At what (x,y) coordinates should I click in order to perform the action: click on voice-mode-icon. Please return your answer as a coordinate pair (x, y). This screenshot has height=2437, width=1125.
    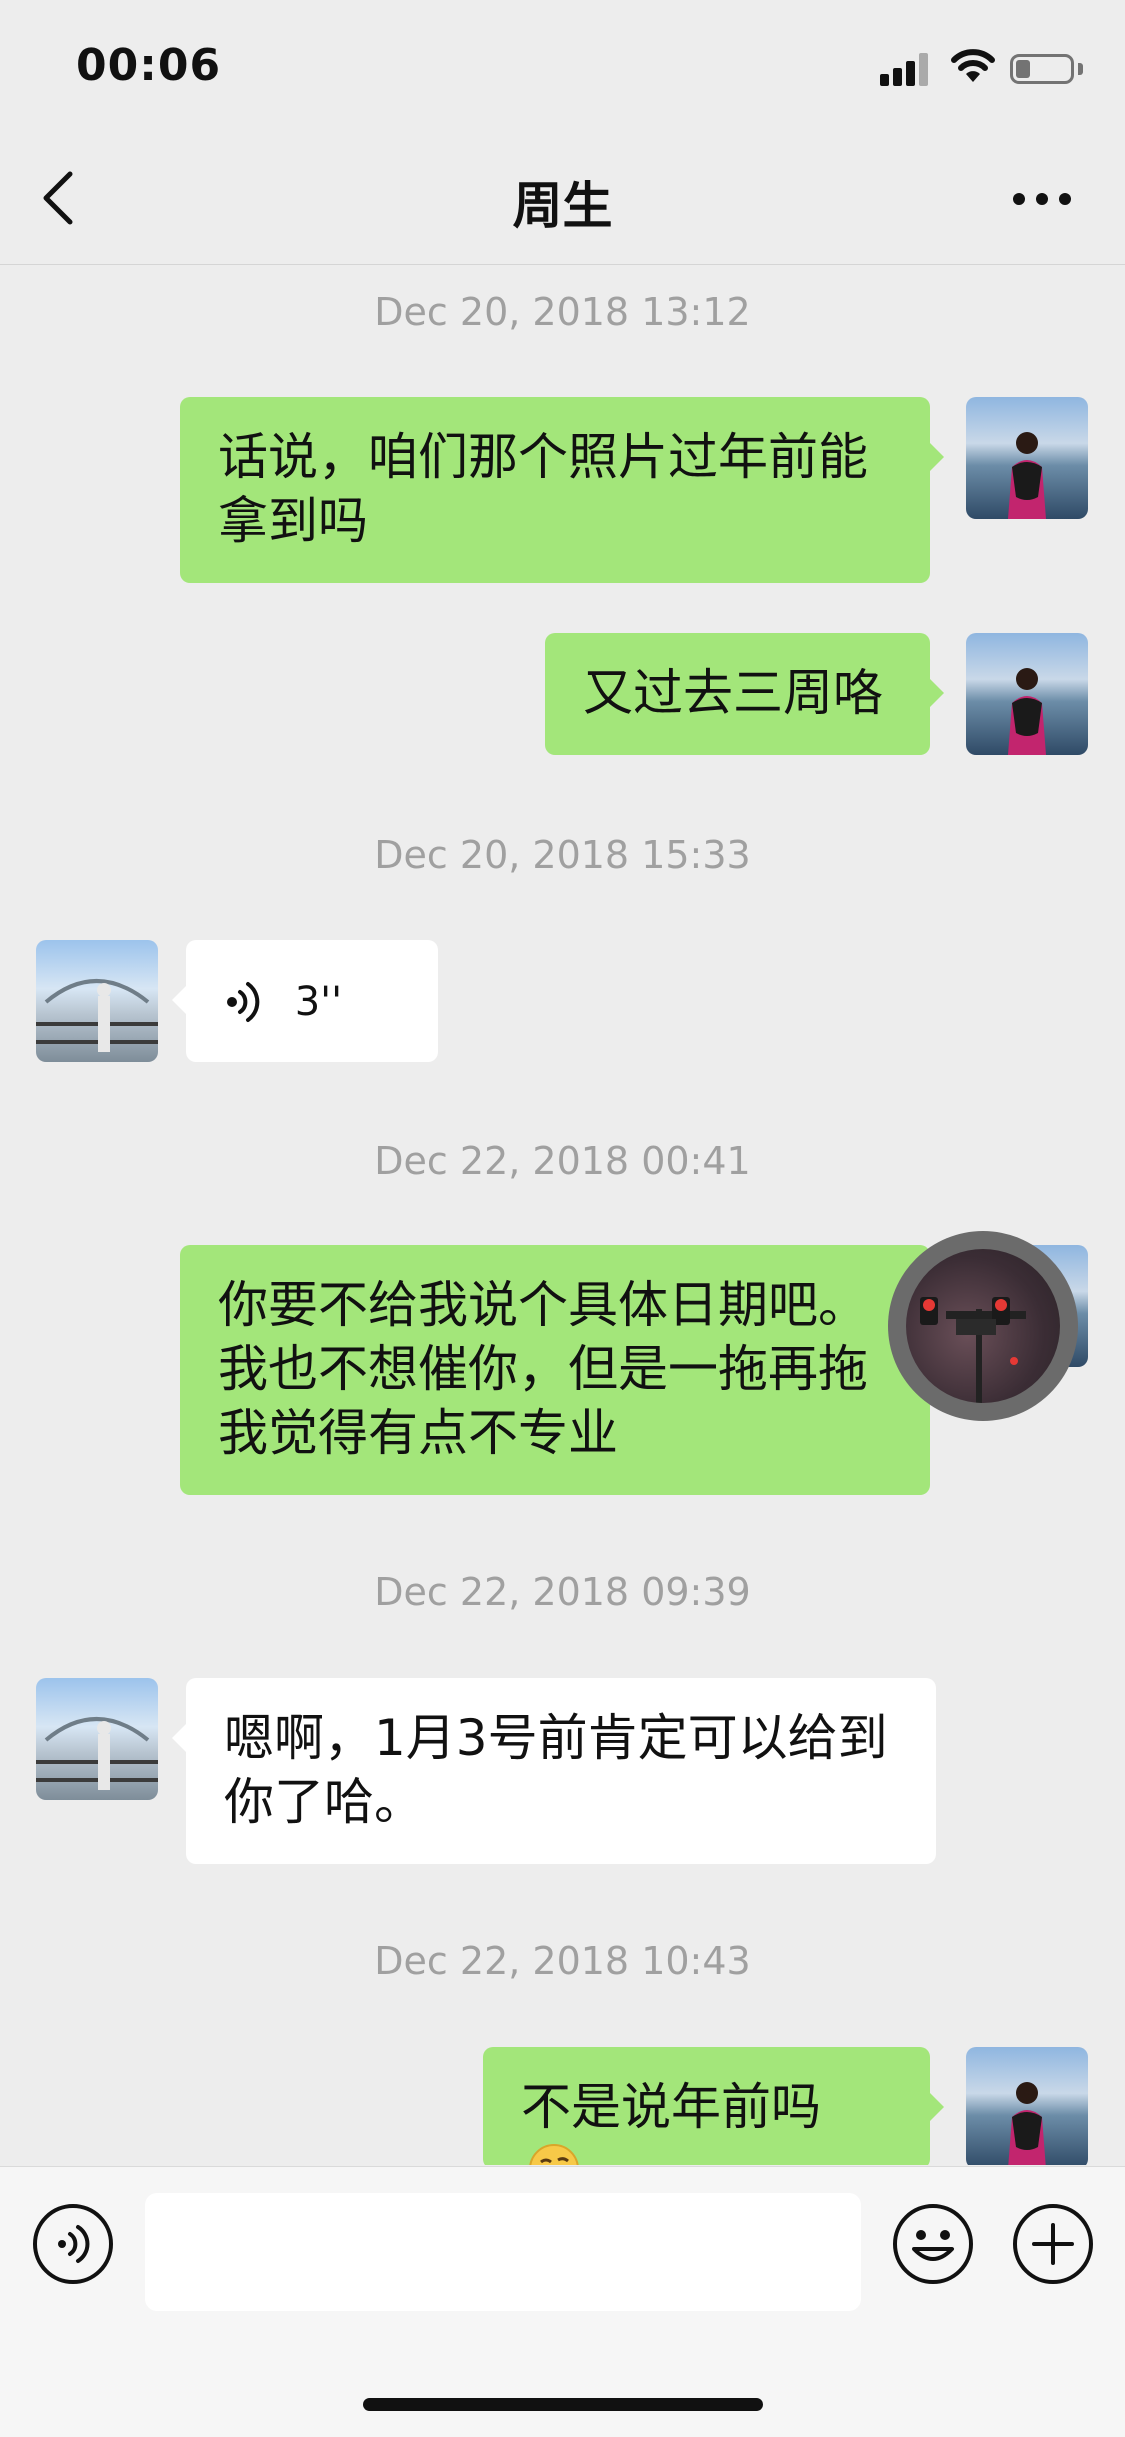
    Looking at the image, I should click on (73, 2244).